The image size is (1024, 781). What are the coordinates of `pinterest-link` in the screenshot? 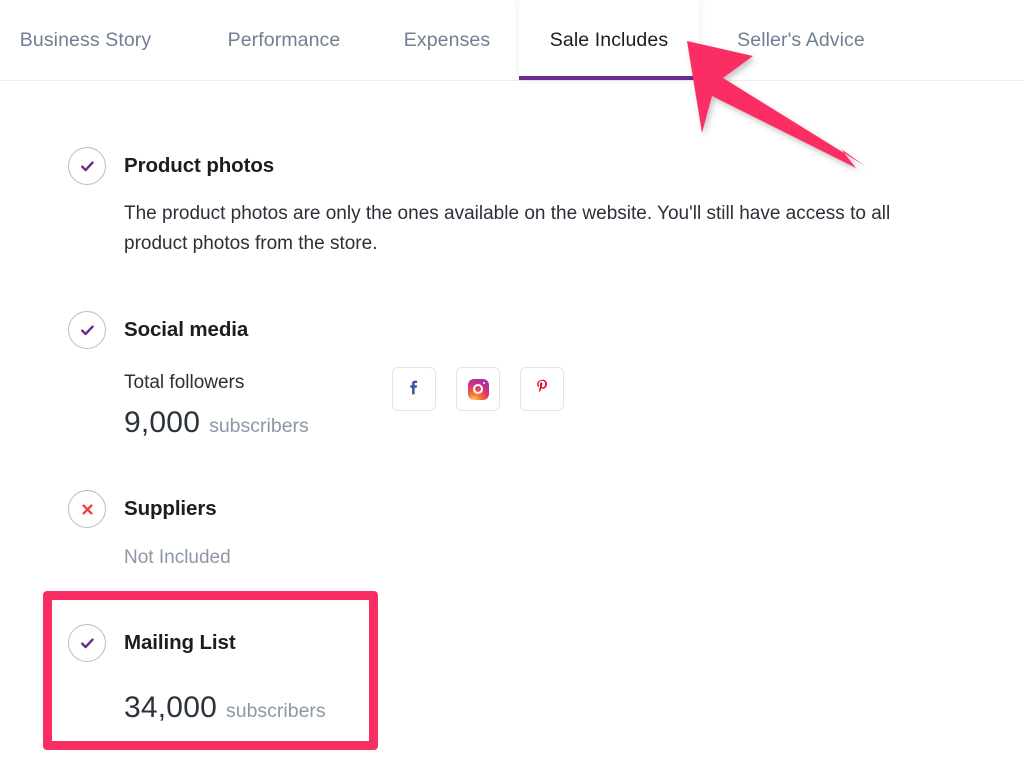 It's located at (542, 389).